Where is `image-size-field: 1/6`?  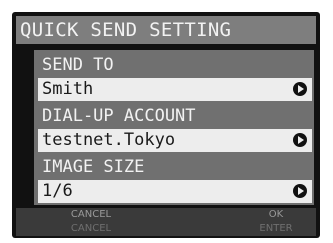 image-size-field: 1/6 is located at coordinates (175, 191).